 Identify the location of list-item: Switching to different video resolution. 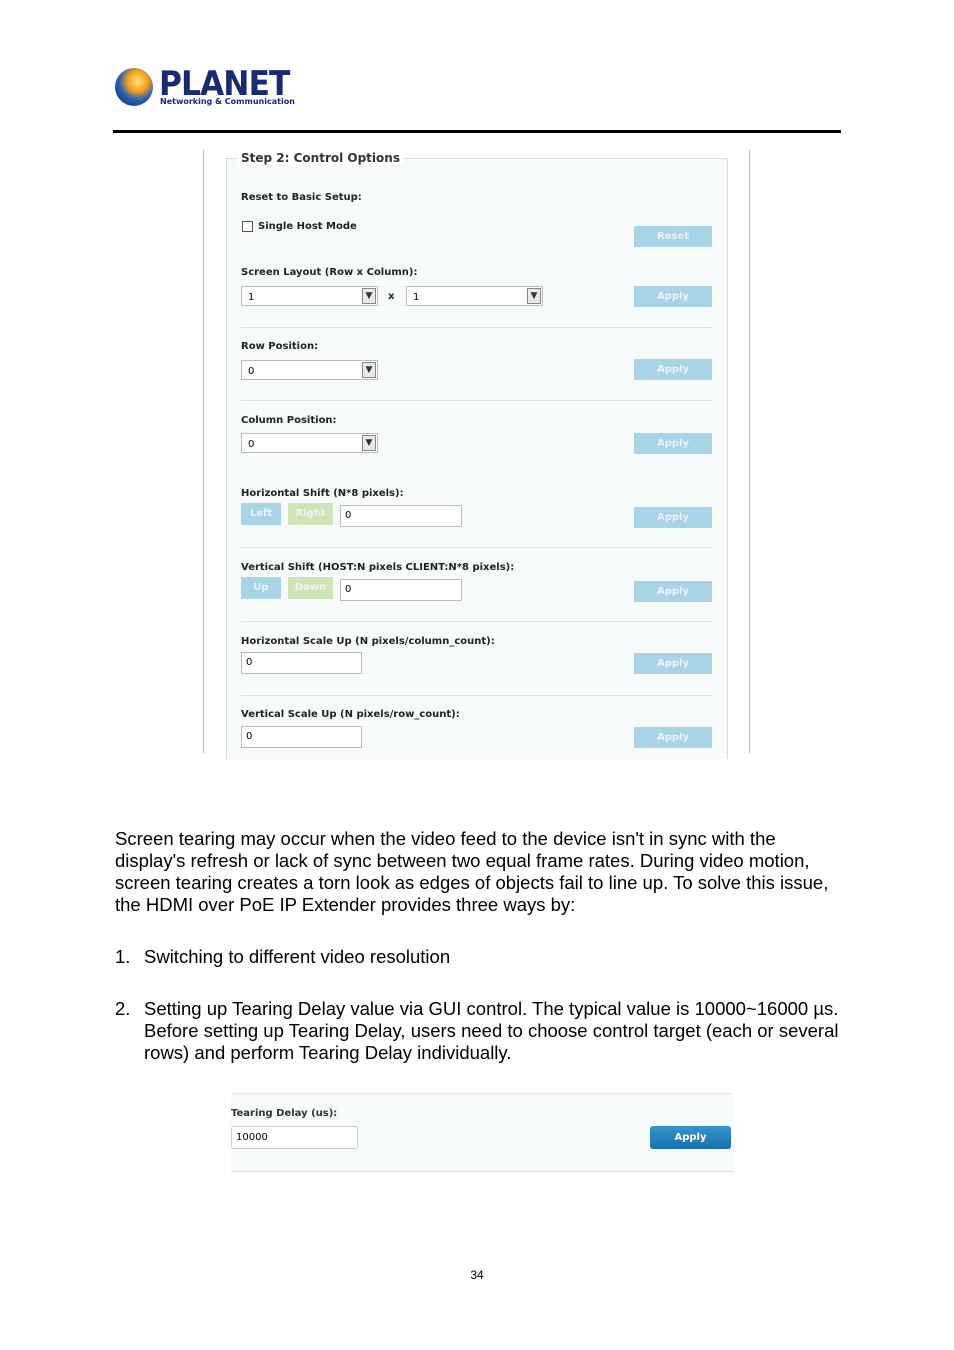
(297, 956).